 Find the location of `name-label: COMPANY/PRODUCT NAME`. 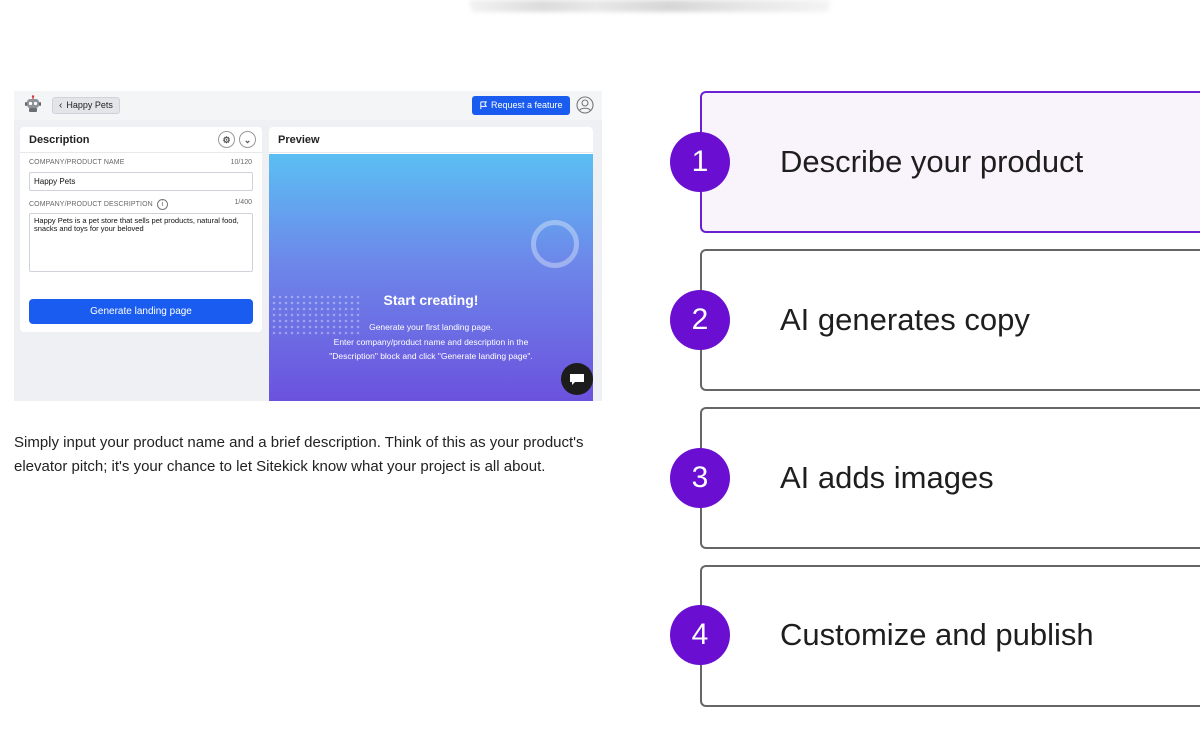

name-label: COMPANY/PRODUCT NAME is located at coordinates (76, 162).